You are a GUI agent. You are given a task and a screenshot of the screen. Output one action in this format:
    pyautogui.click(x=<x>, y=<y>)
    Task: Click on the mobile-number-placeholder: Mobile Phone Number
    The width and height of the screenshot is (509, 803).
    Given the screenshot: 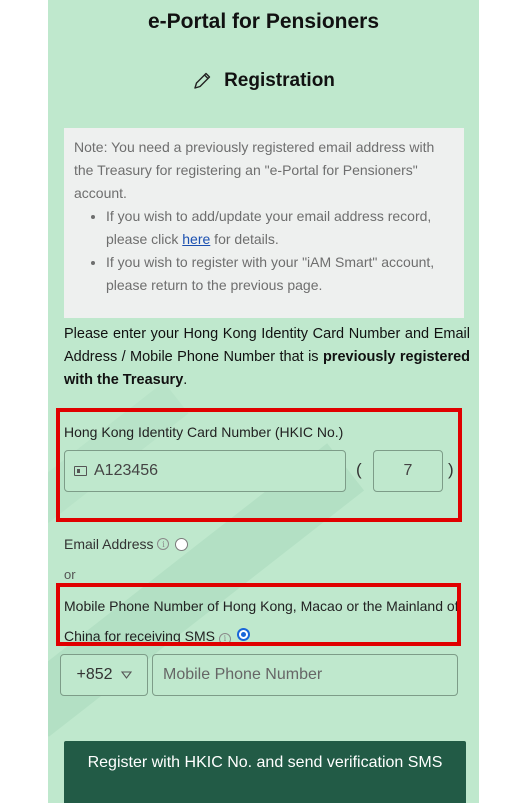 What is the action you would take?
    pyautogui.click(x=243, y=674)
    